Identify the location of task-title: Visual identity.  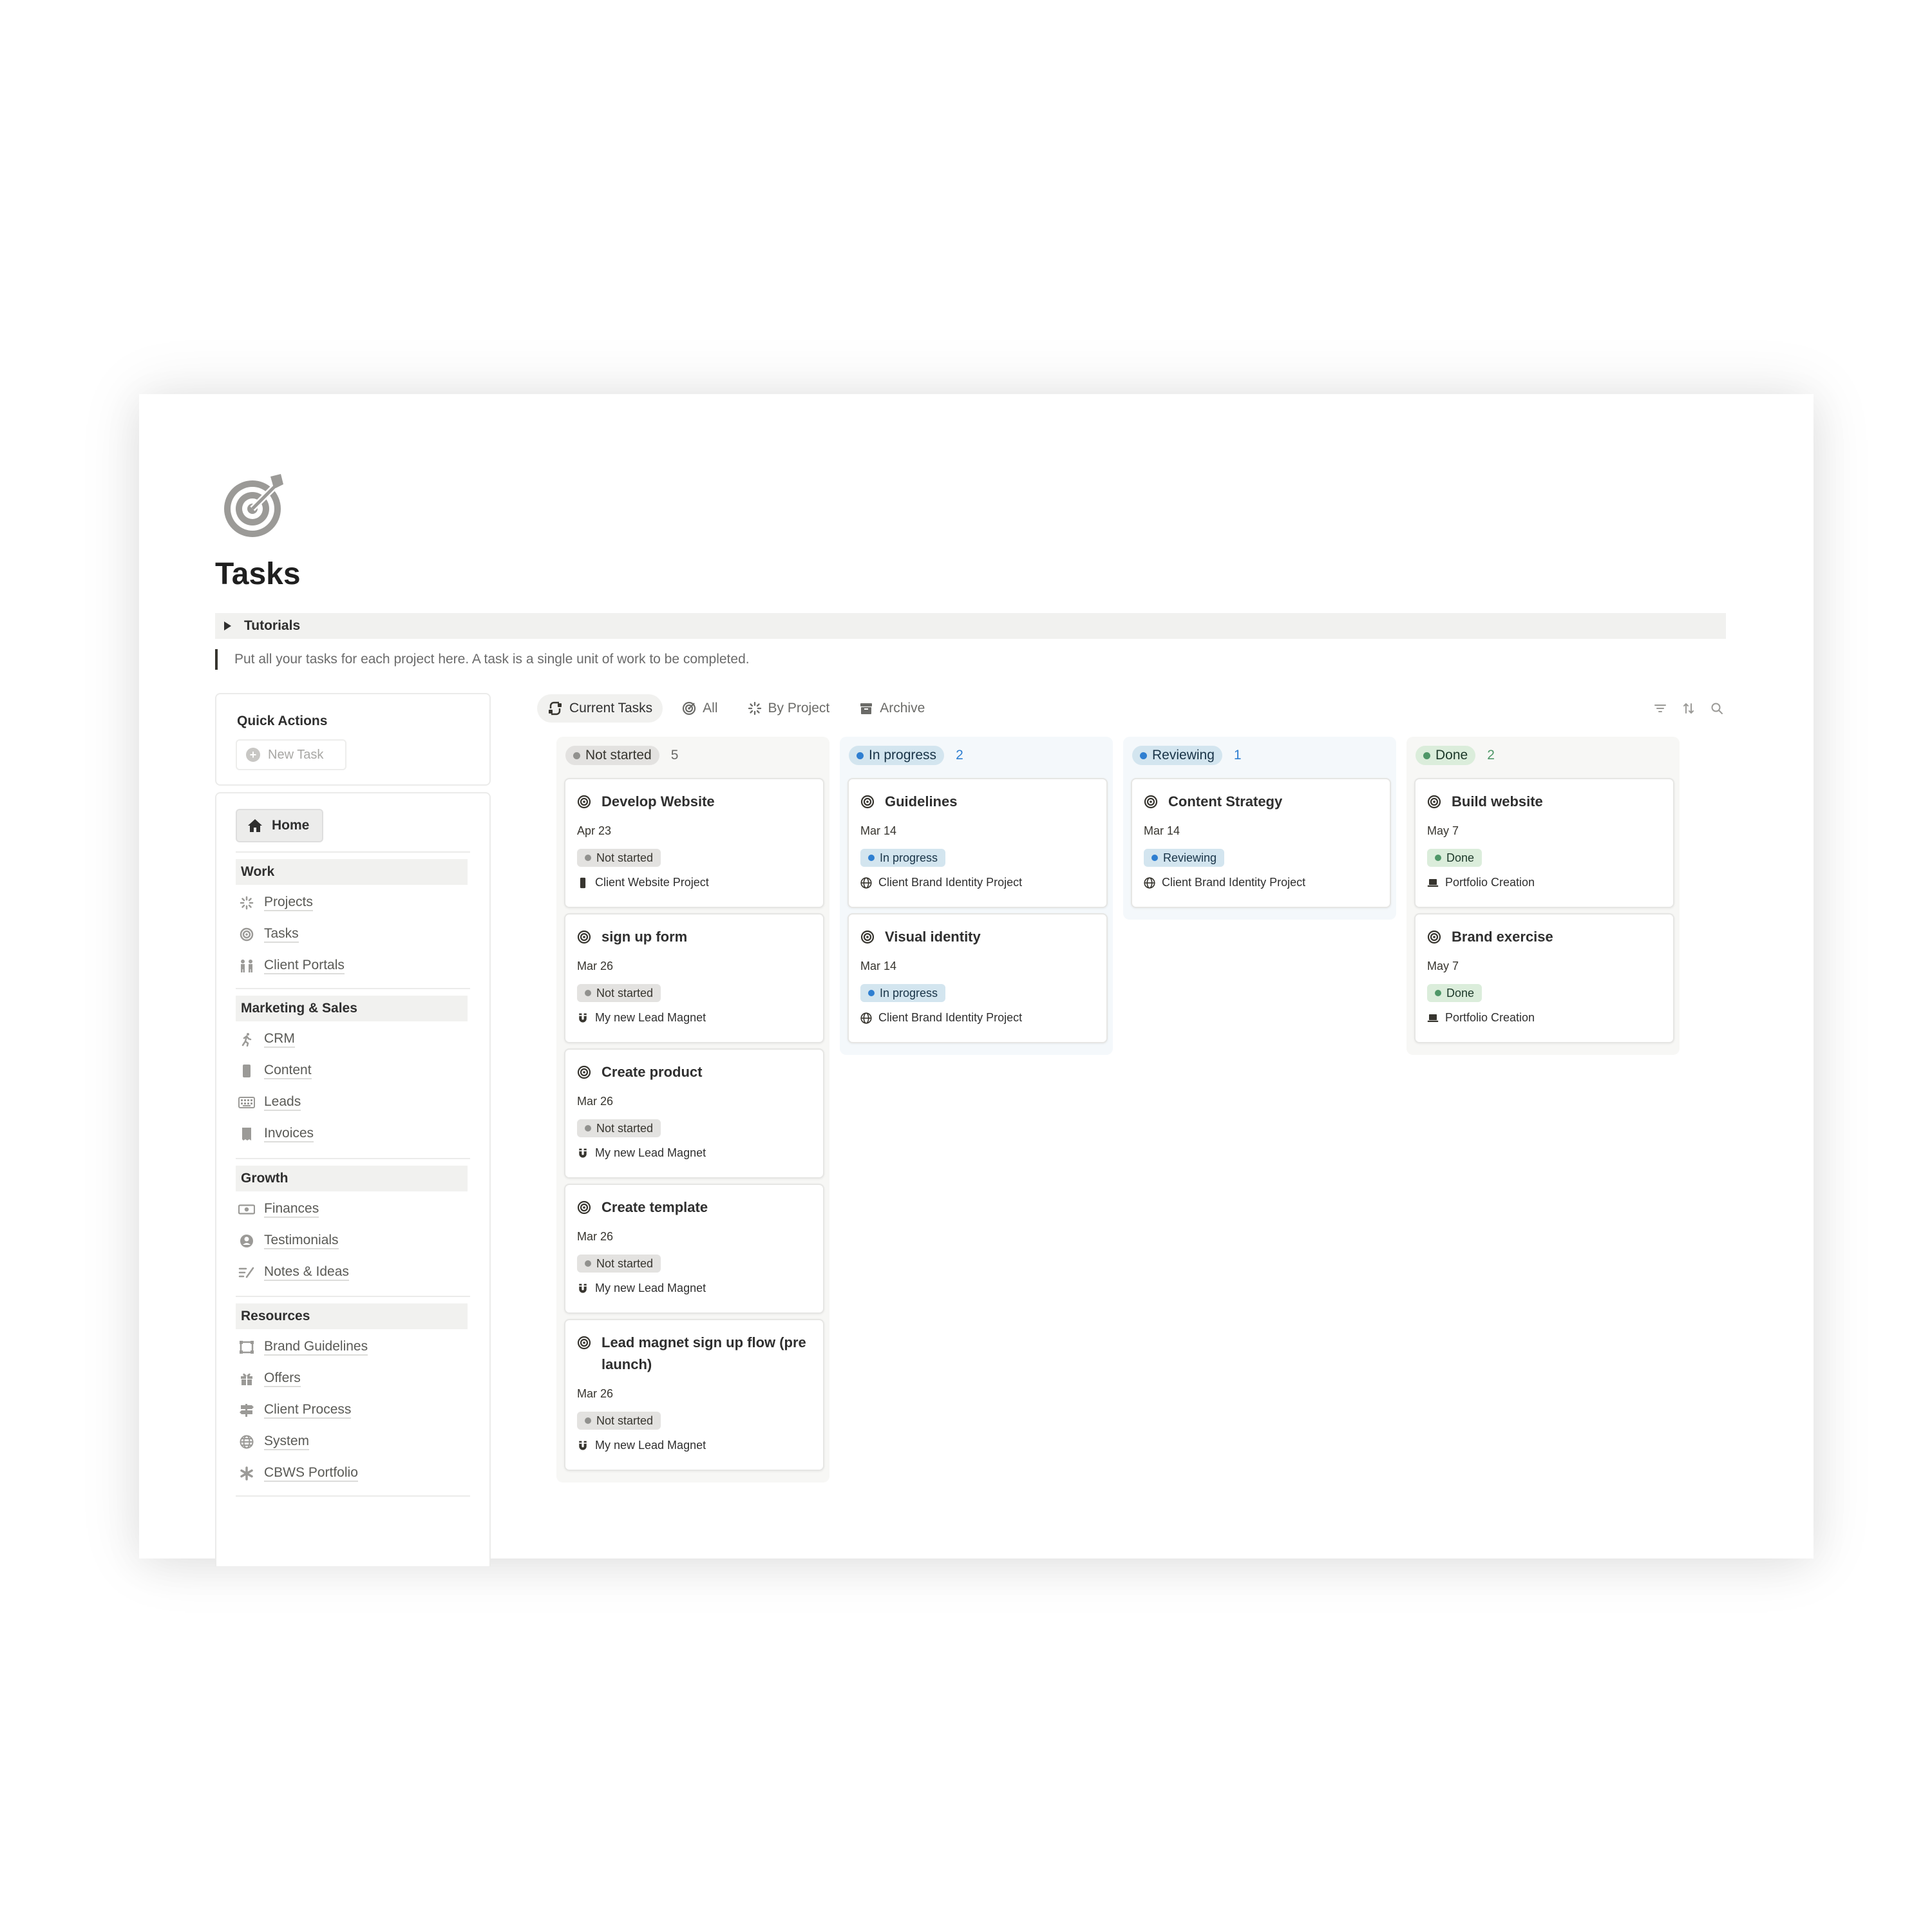
(933, 937).